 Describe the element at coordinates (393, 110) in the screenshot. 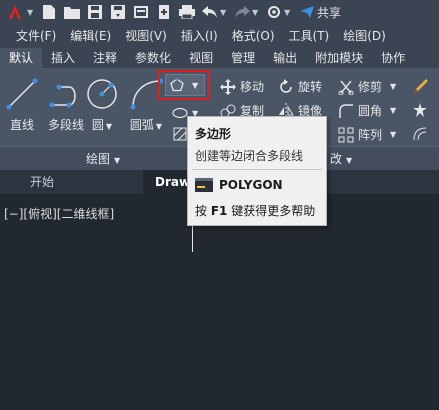

I see `fillet-chevron-icon: ▼` at that location.